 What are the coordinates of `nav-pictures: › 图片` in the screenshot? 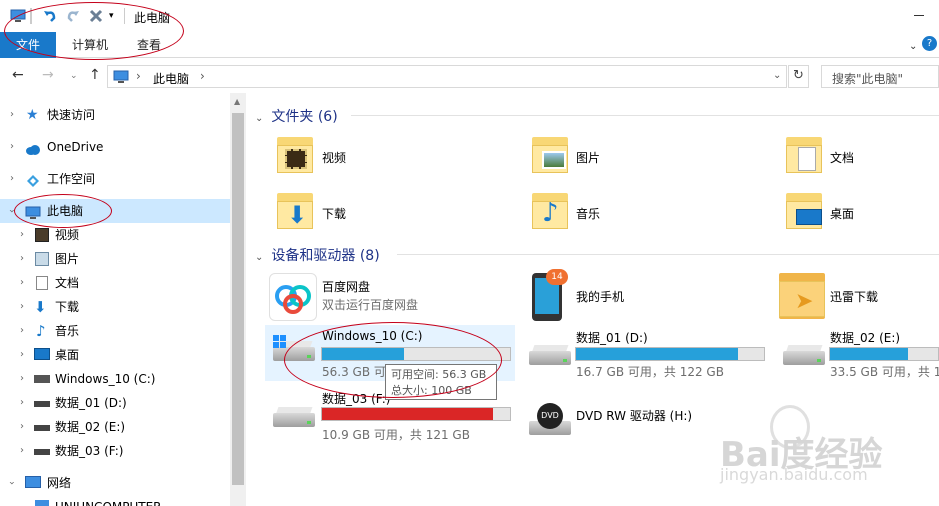 It's located at (115, 259).